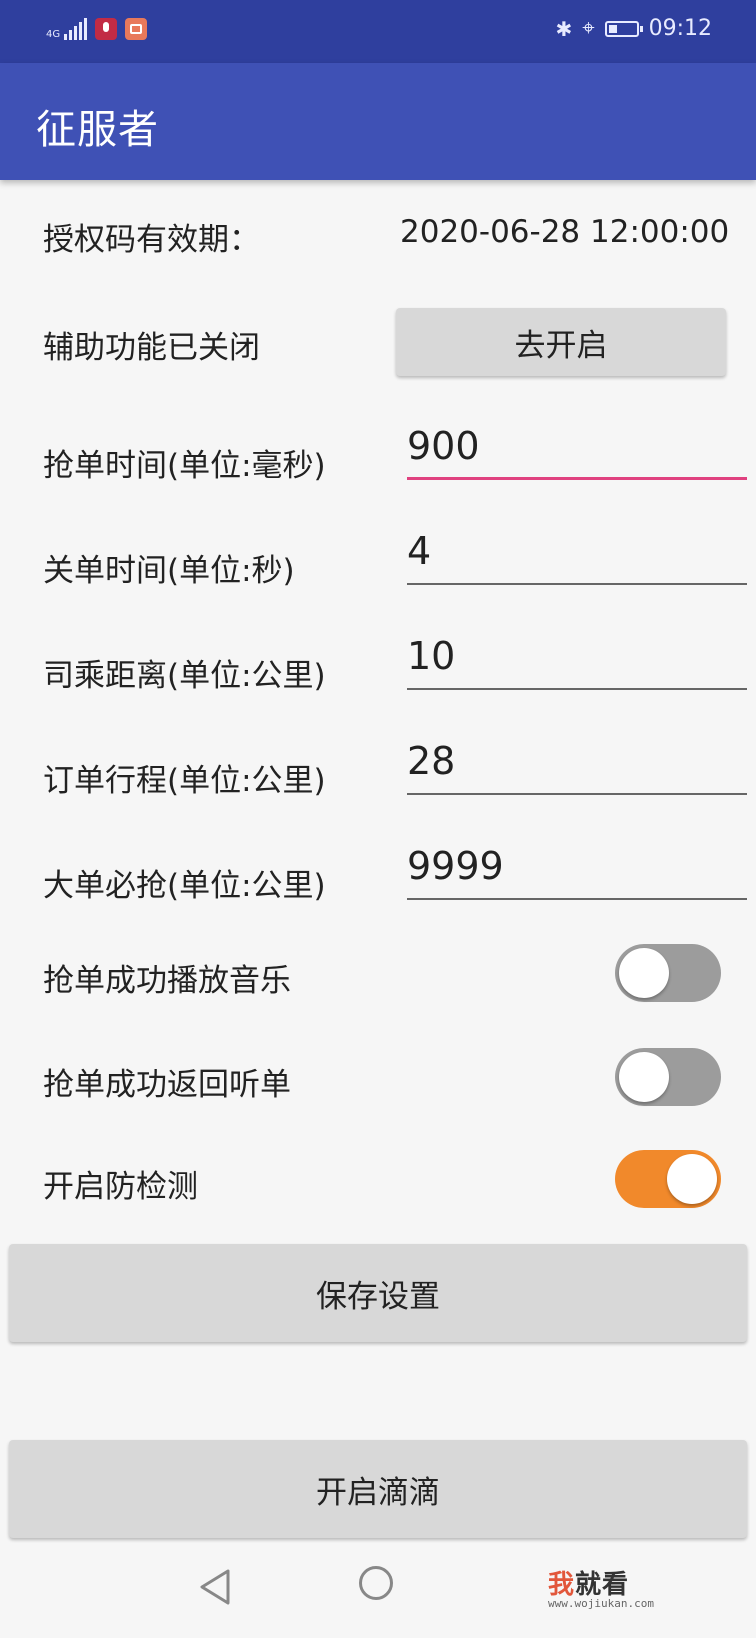  I want to click on trip-distance-field, so click(577, 765).